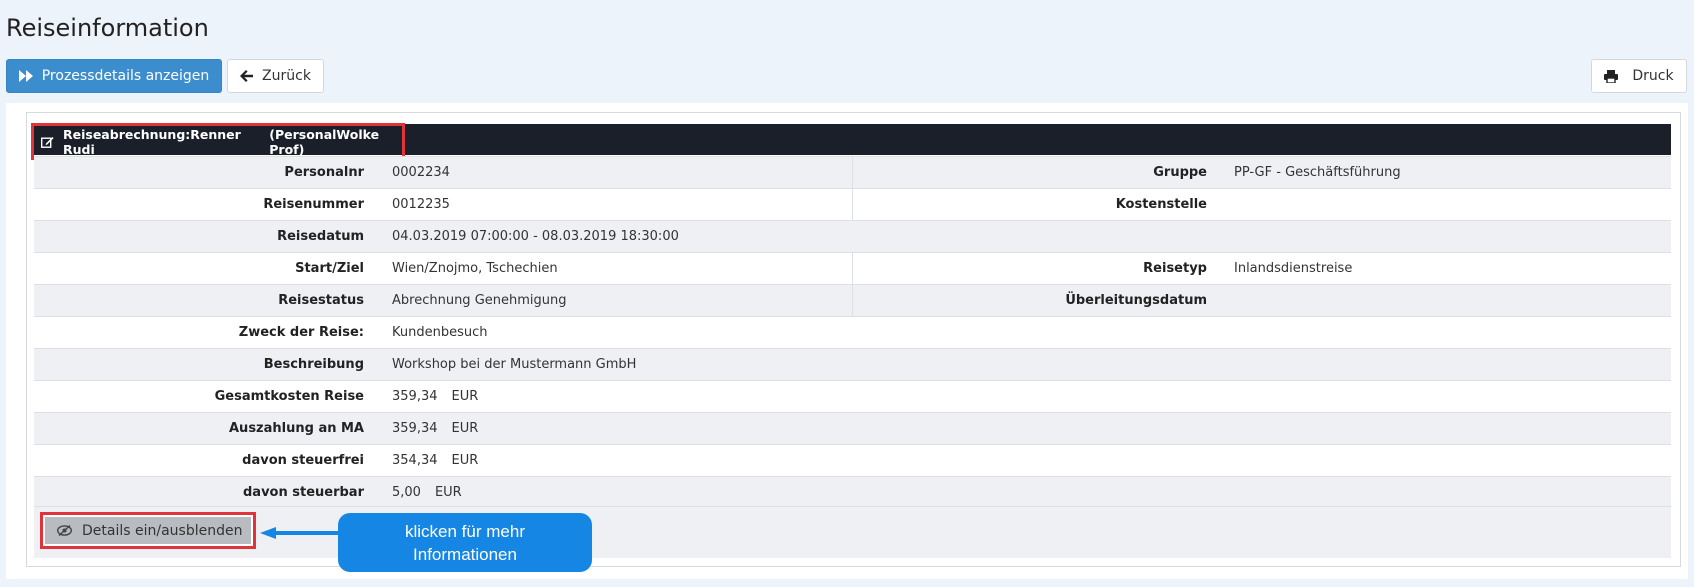 The width and height of the screenshot is (1694, 587). I want to click on auszahlung-value: 359,34 EUR, so click(435, 428).